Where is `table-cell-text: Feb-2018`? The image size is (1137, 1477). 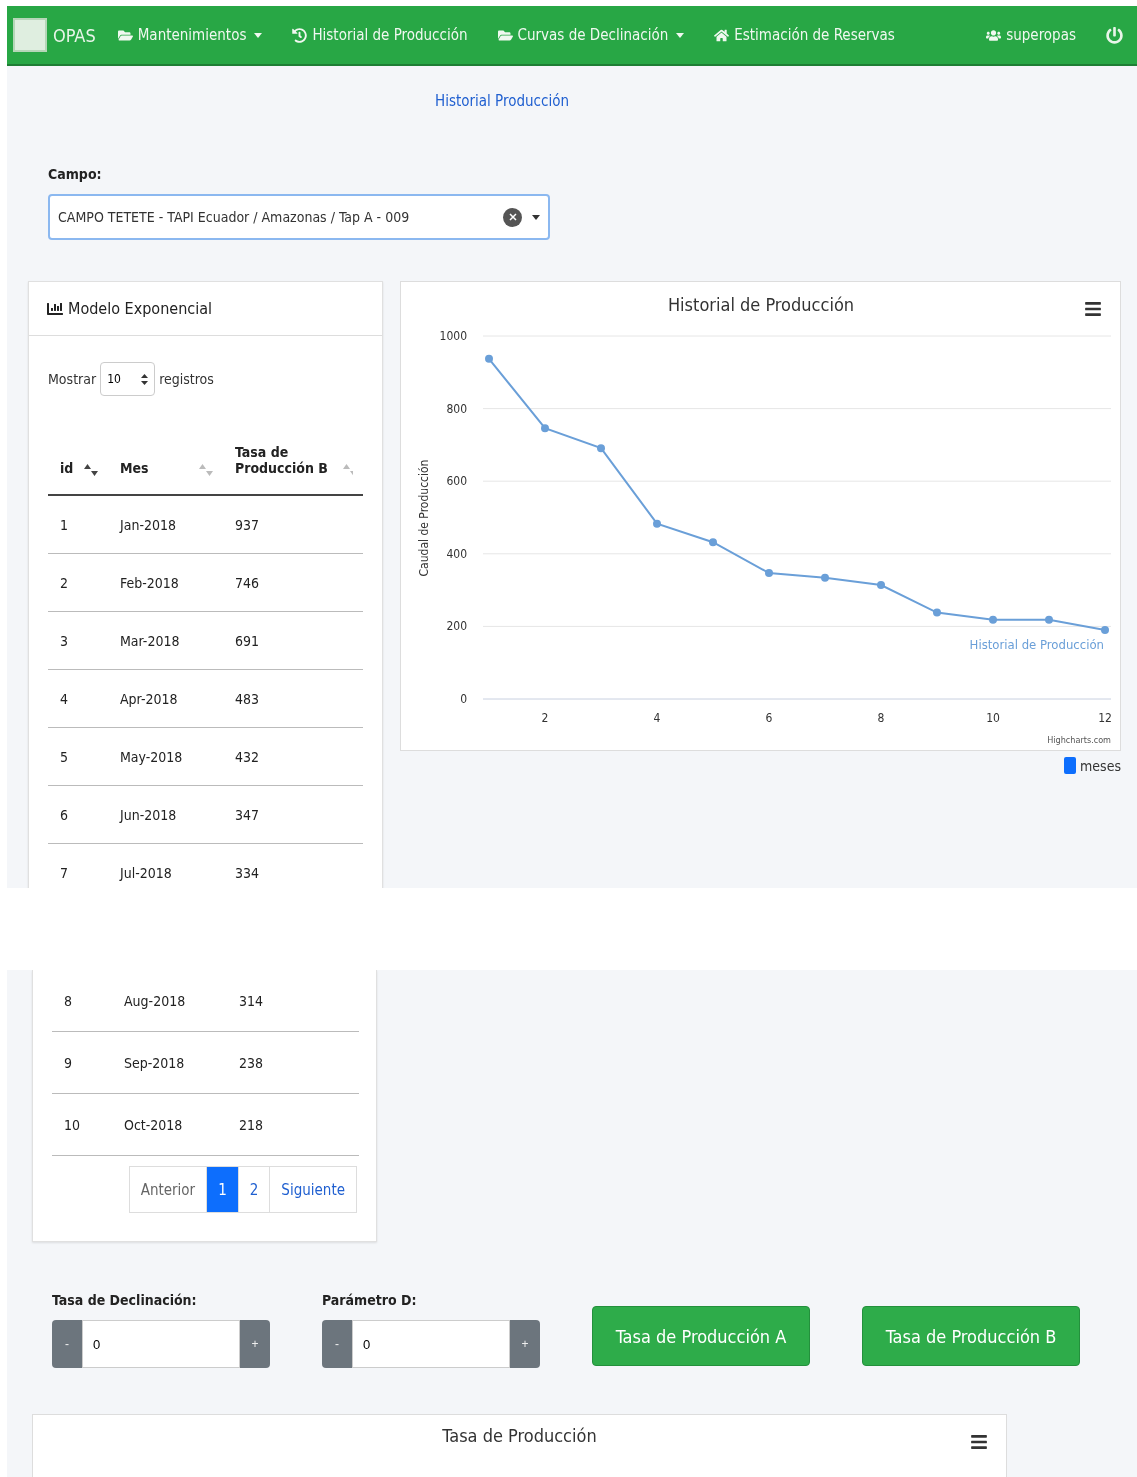 table-cell-text: Feb-2018 is located at coordinates (149, 582).